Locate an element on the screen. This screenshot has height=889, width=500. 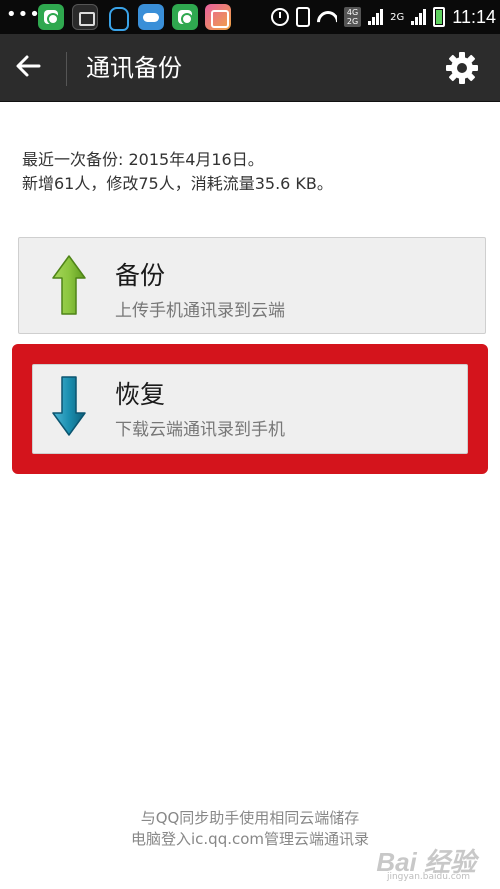
settings-button is located at coordinates (462, 68).